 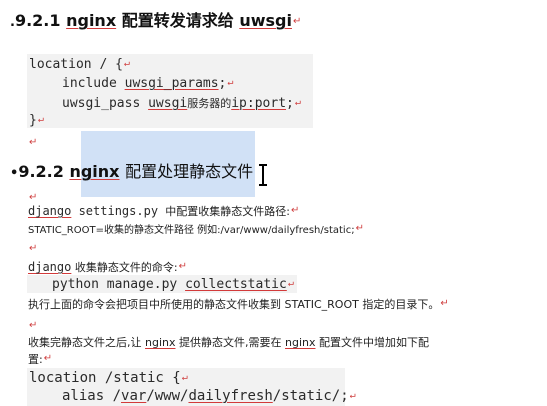 I want to click on code-line-3: uwsgi_pass uwsgi服务器的ip:port;↵, so click(x=181, y=103).